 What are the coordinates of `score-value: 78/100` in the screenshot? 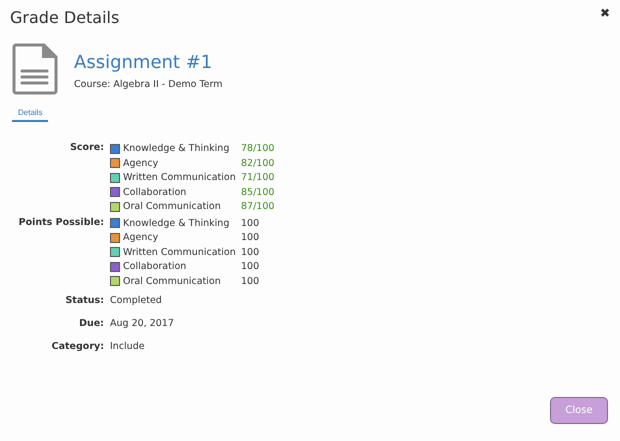 It's located at (258, 148).